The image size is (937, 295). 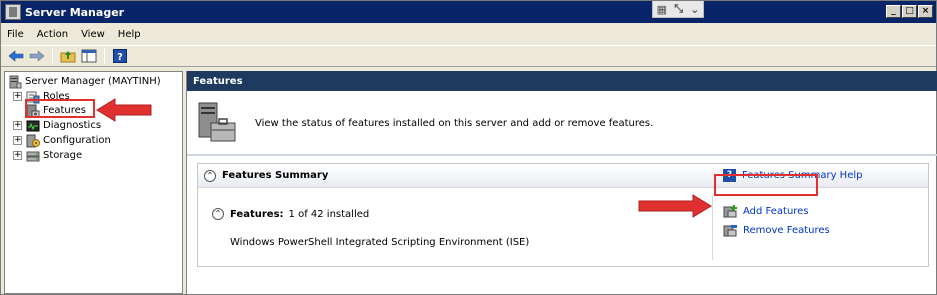 What do you see at coordinates (730, 211) in the screenshot?
I see `add-features-icon` at bounding box center [730, 211].